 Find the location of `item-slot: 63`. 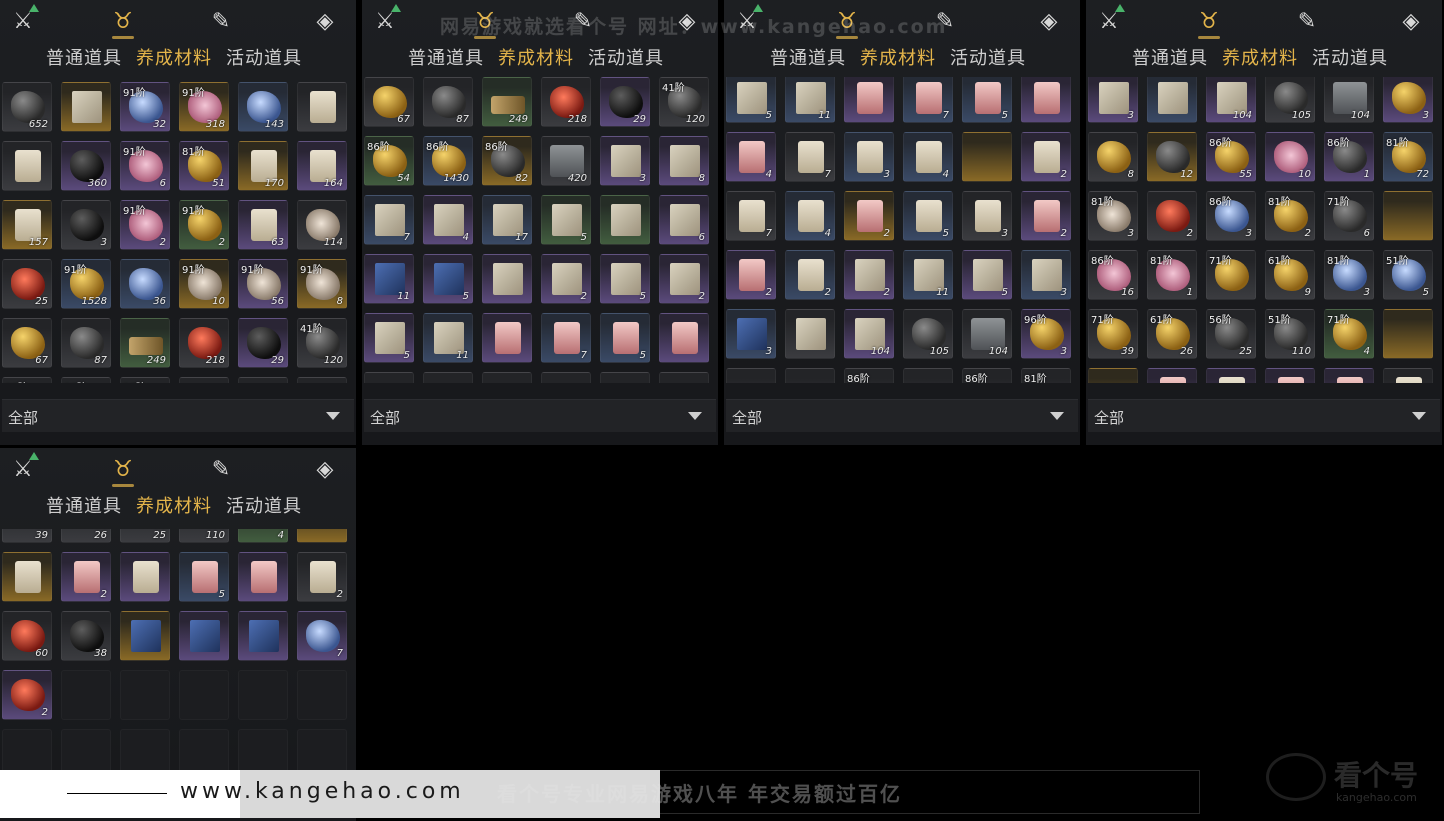

item-slot: 63 is located at coordinates (263, 225).